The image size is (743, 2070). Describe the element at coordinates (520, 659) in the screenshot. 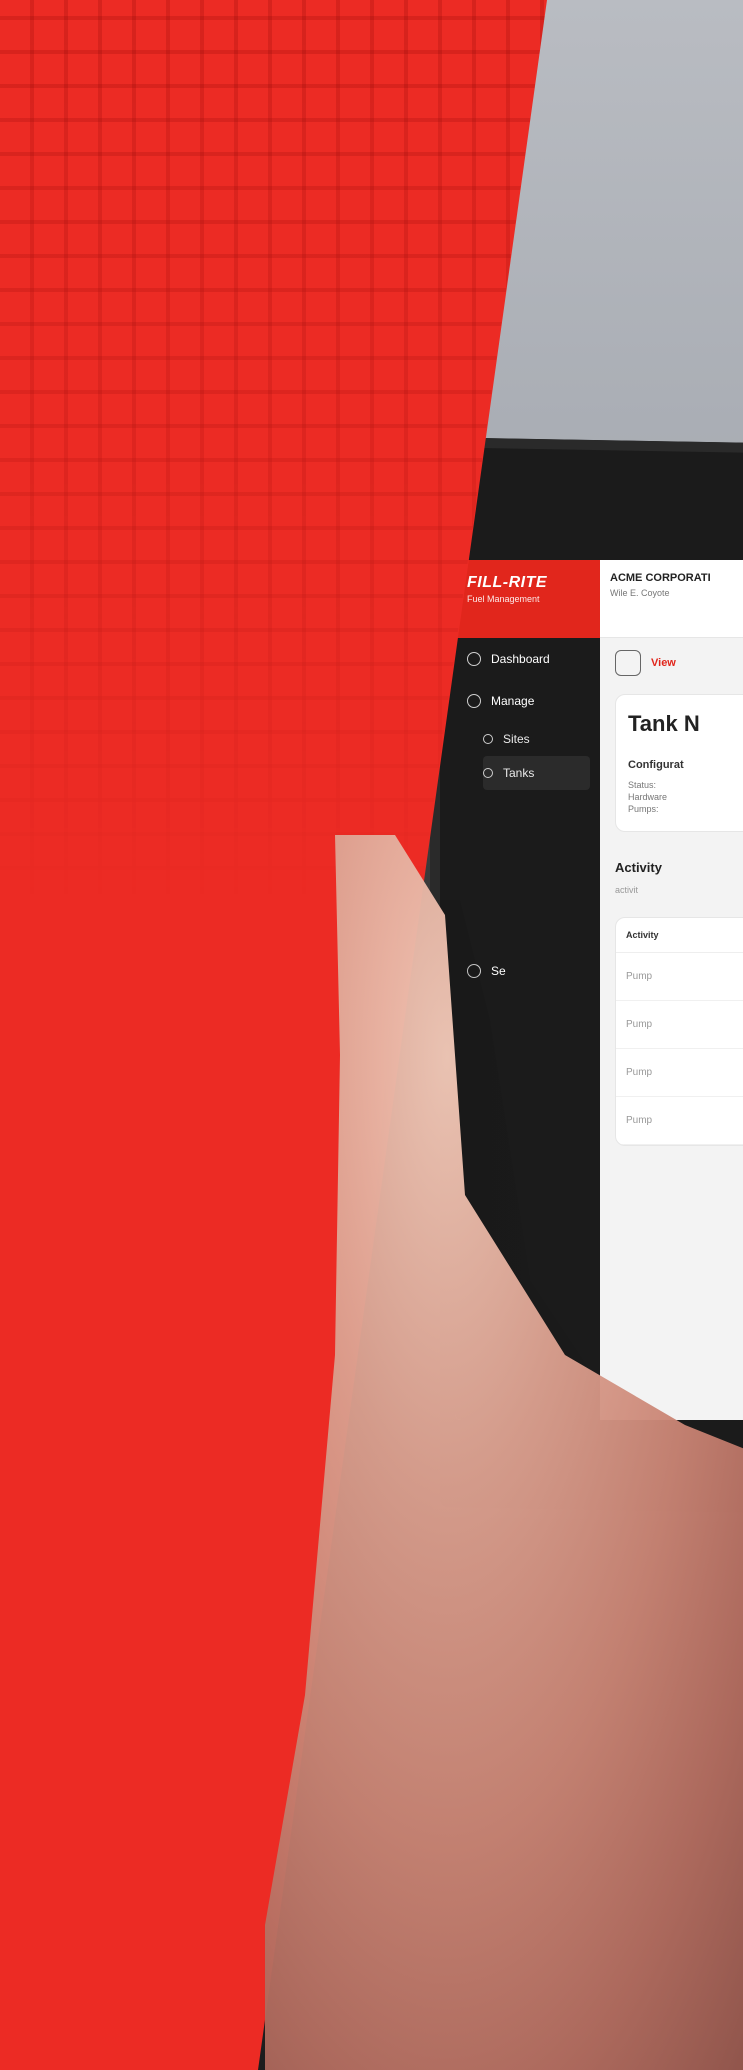

I see `nav-dashboard-label: Dashboard` at that location.